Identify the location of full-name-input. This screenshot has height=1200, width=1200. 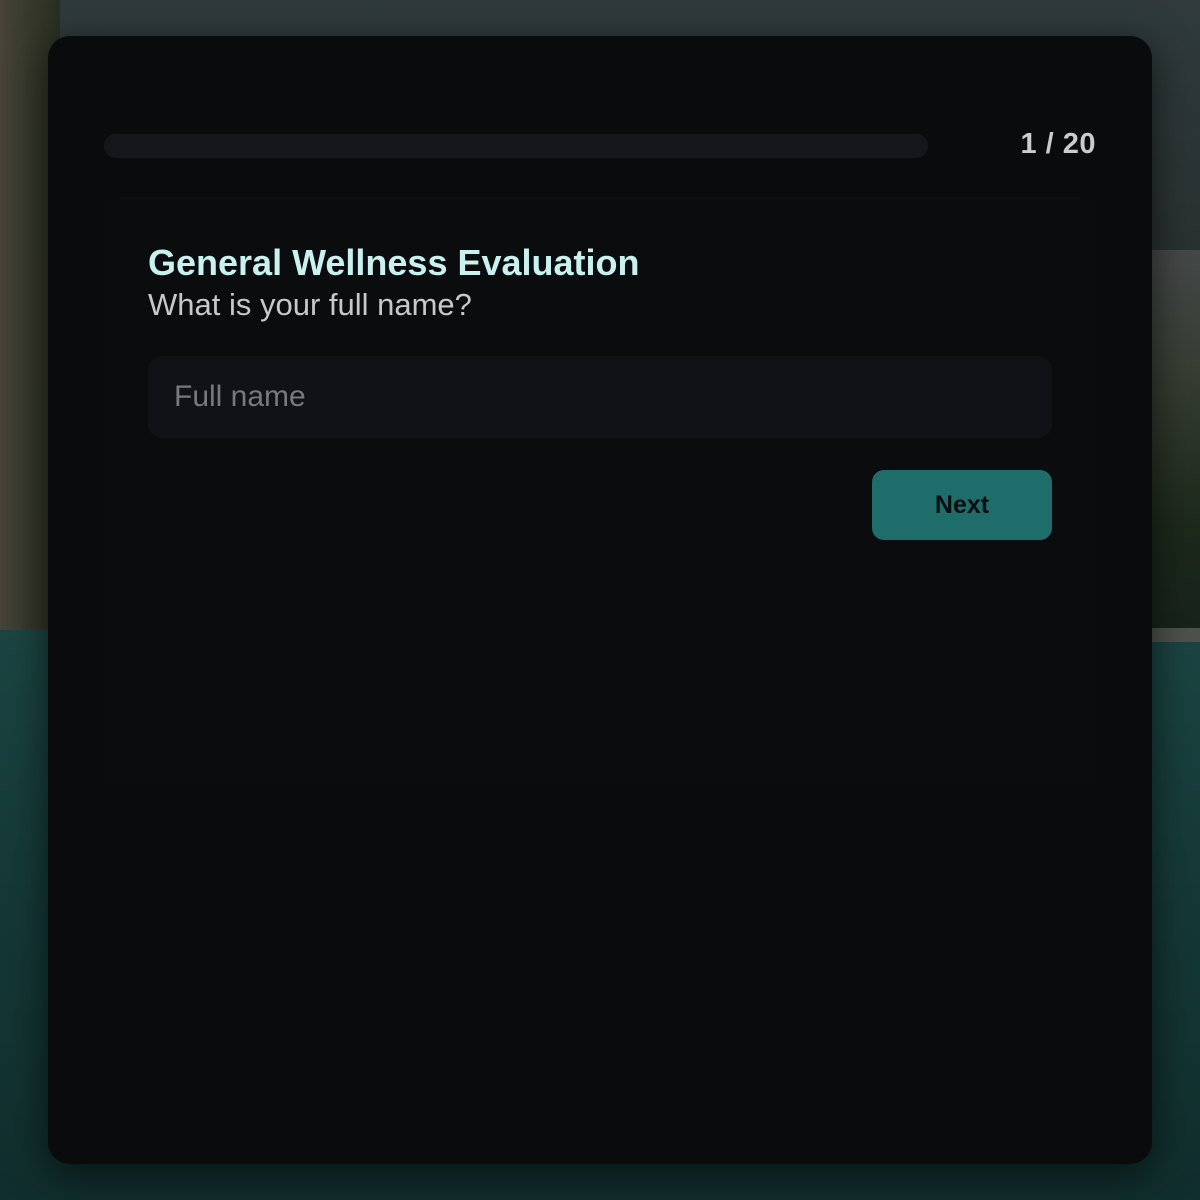
(600, 397).